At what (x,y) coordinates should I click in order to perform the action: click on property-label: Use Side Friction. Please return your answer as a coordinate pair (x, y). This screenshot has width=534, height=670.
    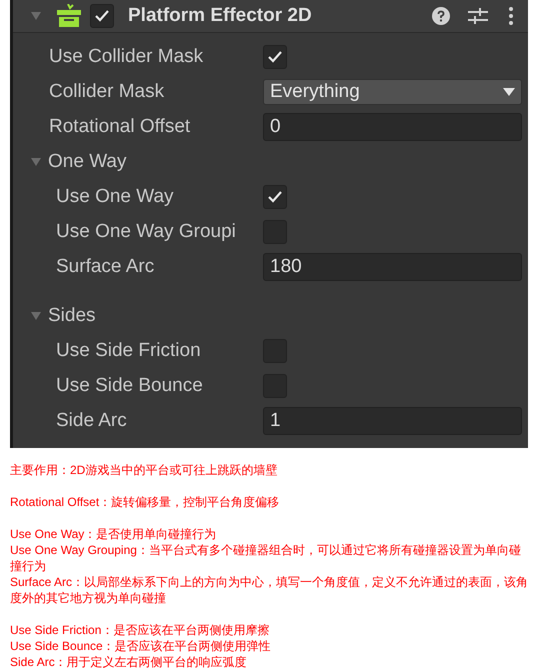
    Looking at the image, I should click on (128, 350).